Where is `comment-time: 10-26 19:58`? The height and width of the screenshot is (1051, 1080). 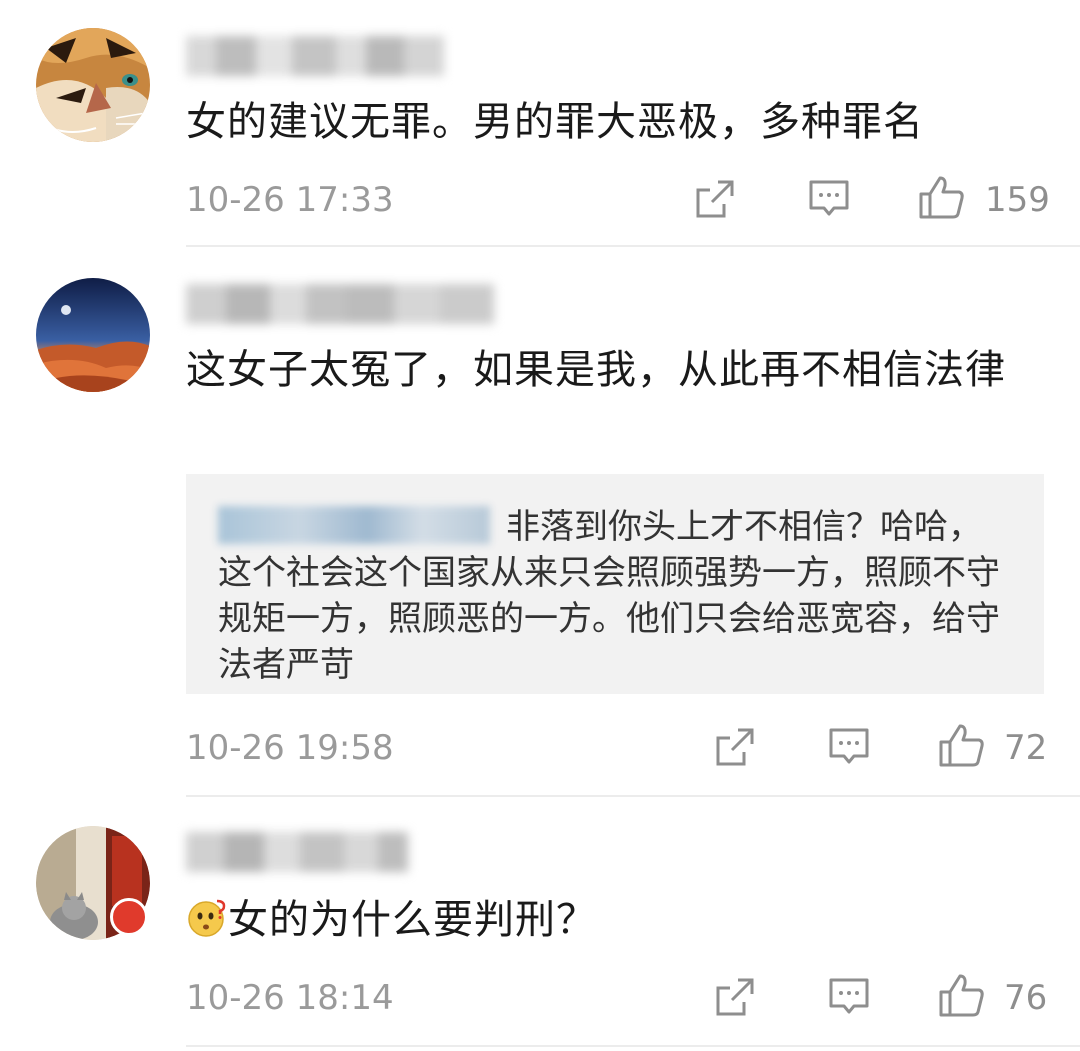 comment-time: 10-26 19:58 is located at coordinates (290, 748).